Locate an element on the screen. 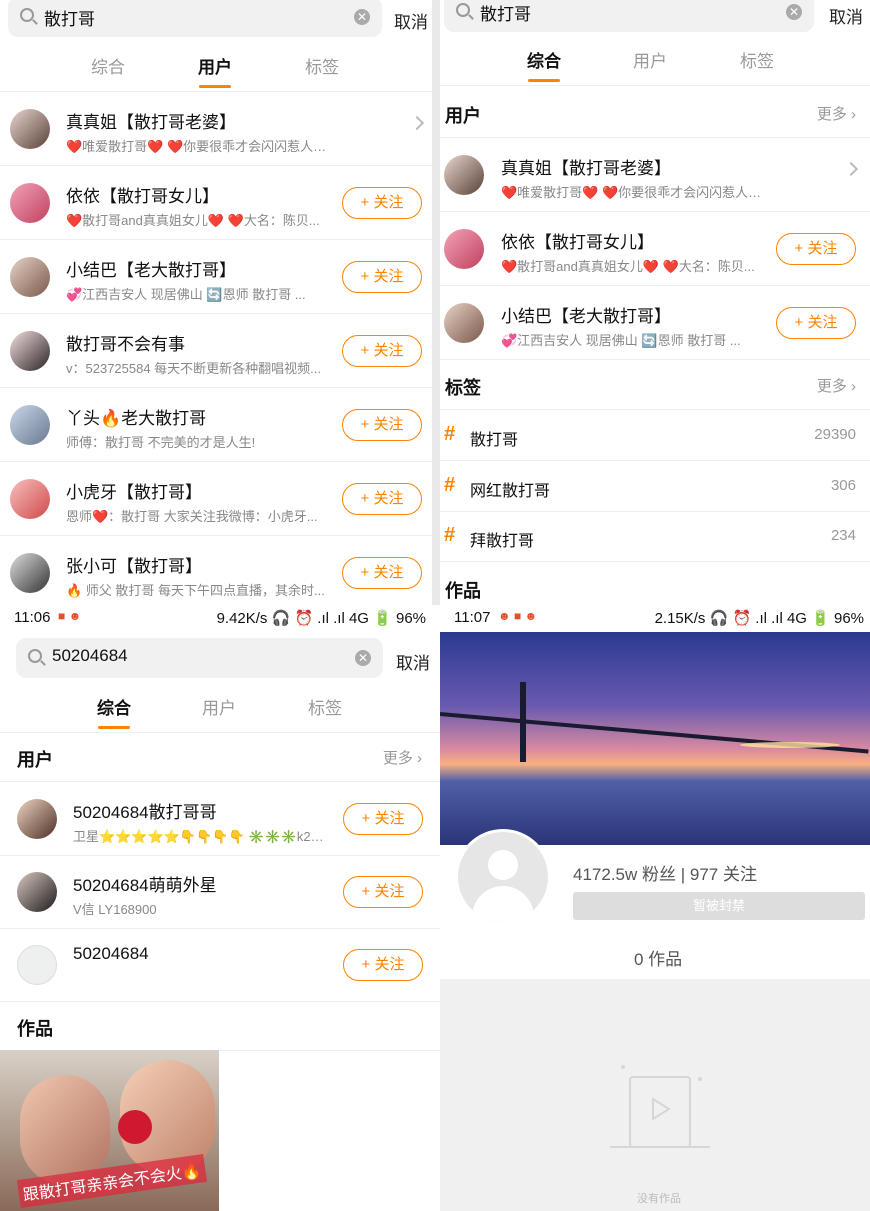  tag-row: # 散打哥 29390 is located at coordinates (655, 436).